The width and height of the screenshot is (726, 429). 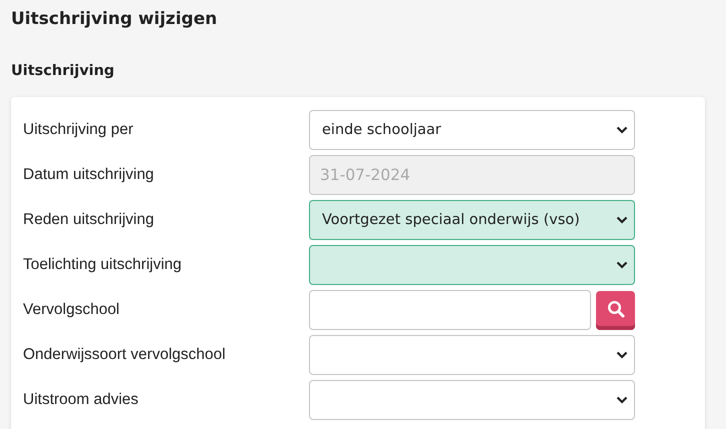 I want to click on field-label: Reden uitschrijving, so click(x=89, y=220).